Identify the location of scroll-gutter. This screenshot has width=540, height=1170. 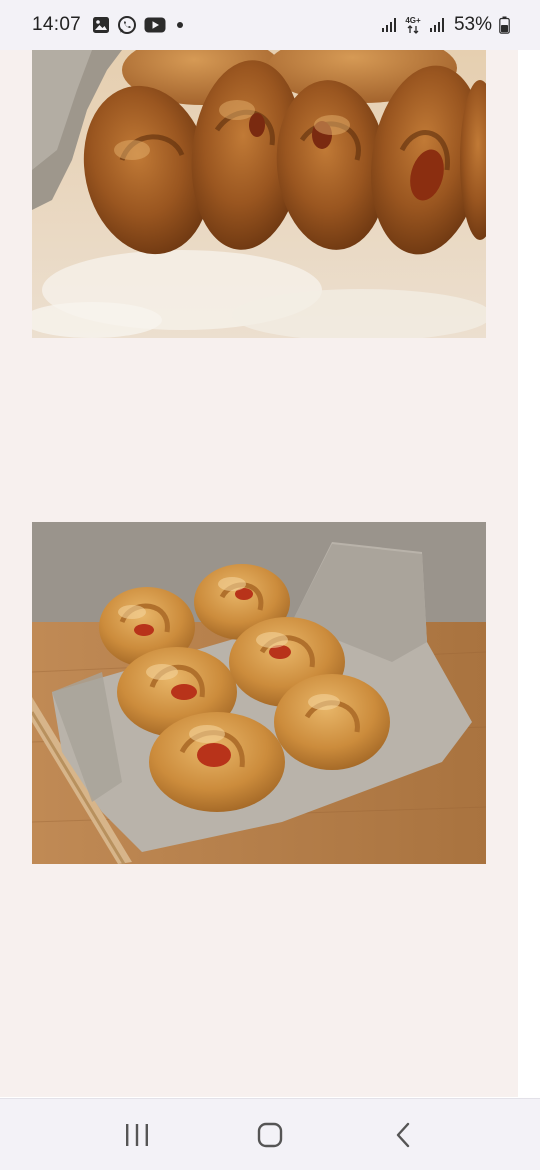
(529, 573).